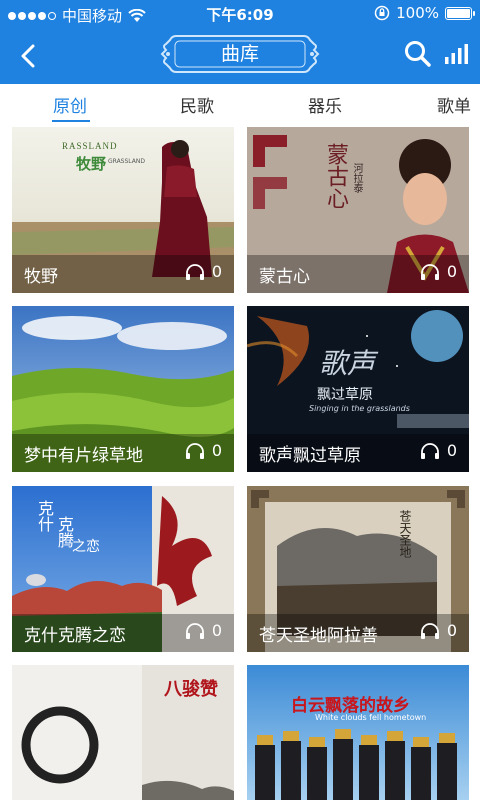  Describe the element at coordinates (90, 146) in the screenshot. I see `cover-brand-text: RASSLAND` at that location.